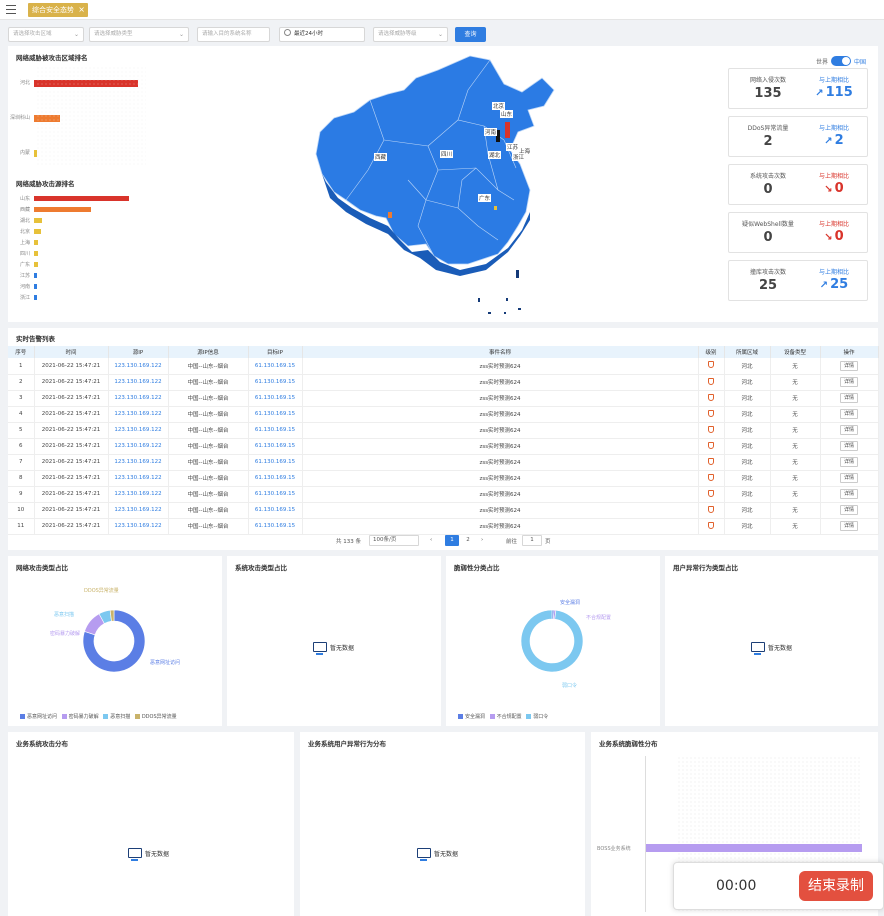  I want to click on legend-item: 密码暴力破解, so click(80, 717).